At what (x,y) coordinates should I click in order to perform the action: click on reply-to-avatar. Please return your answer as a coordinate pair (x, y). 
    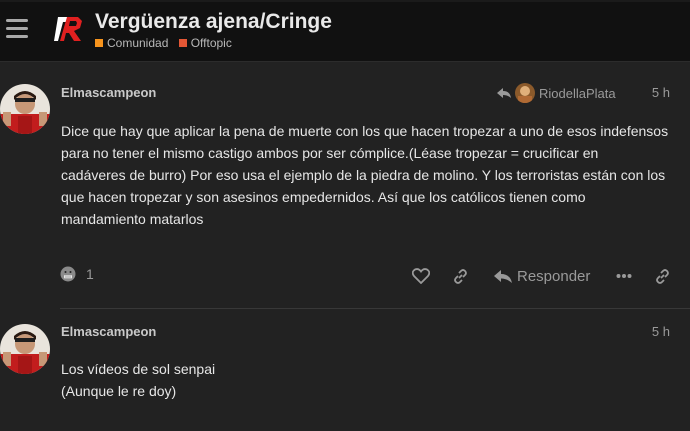
    Looking at the image, I should click on (525, 93).